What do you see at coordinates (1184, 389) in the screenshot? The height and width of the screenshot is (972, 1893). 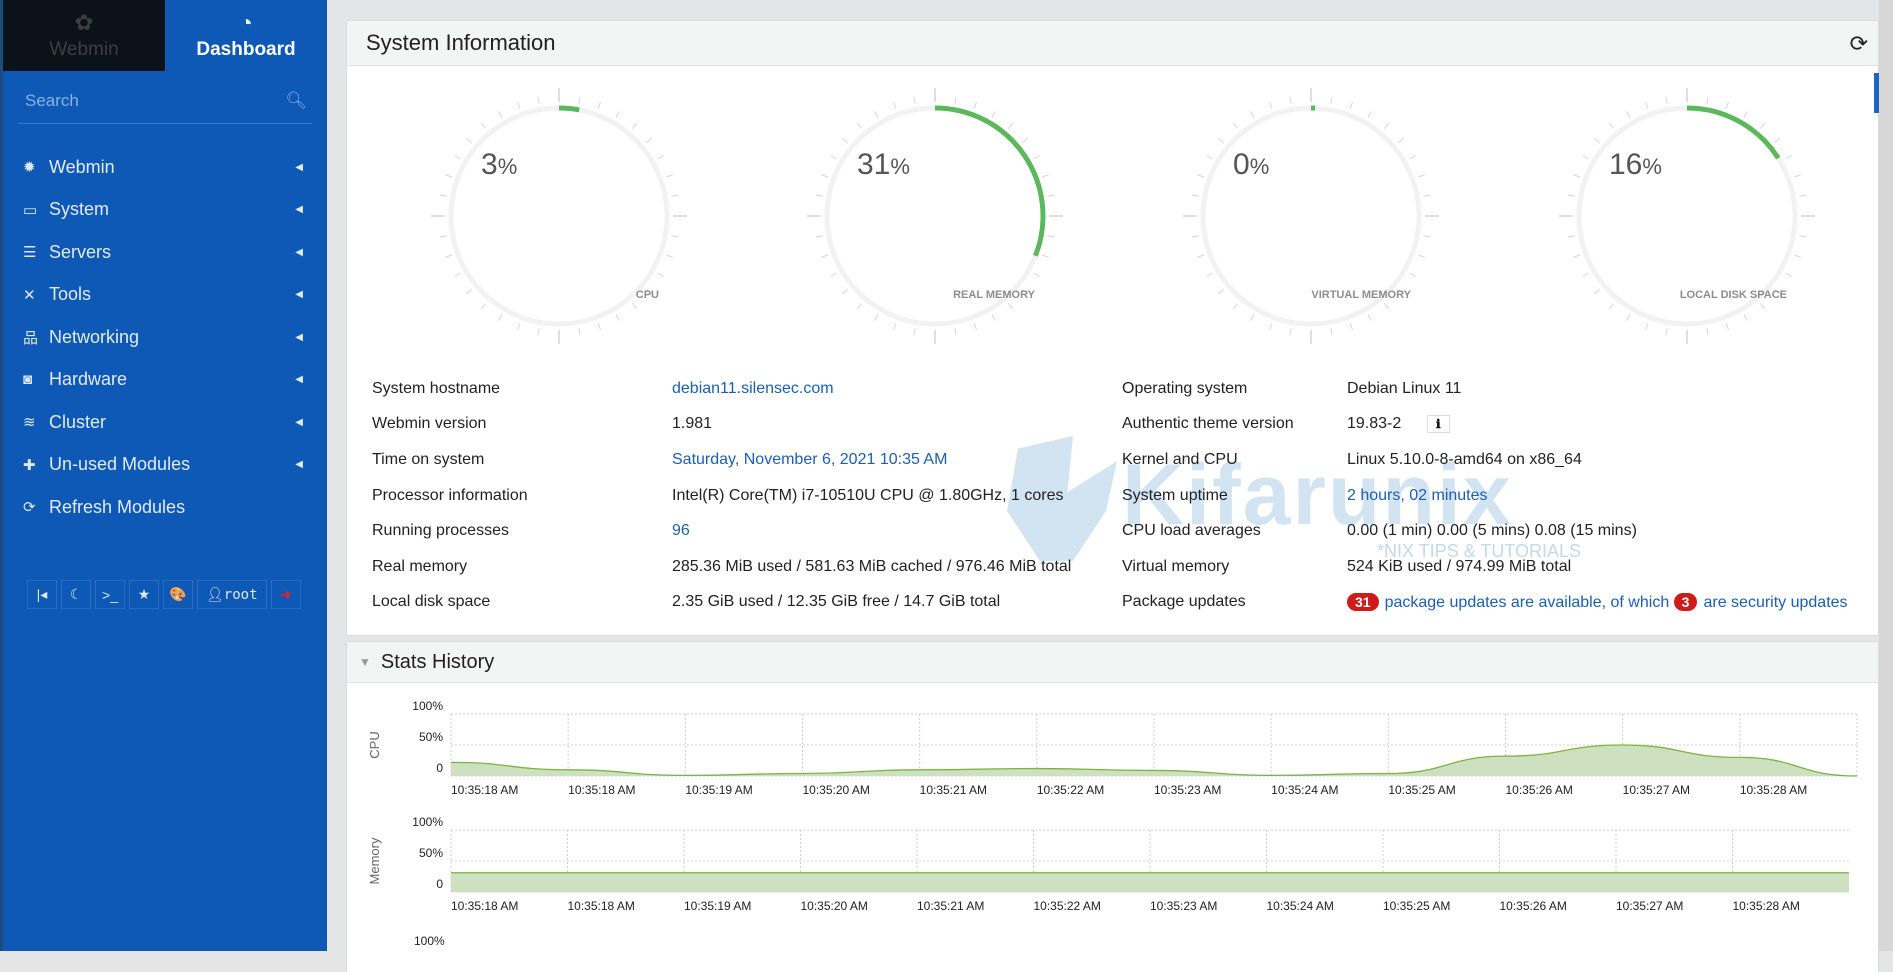 I see `info-label: Operating system` at bounding box center [1184, 389].